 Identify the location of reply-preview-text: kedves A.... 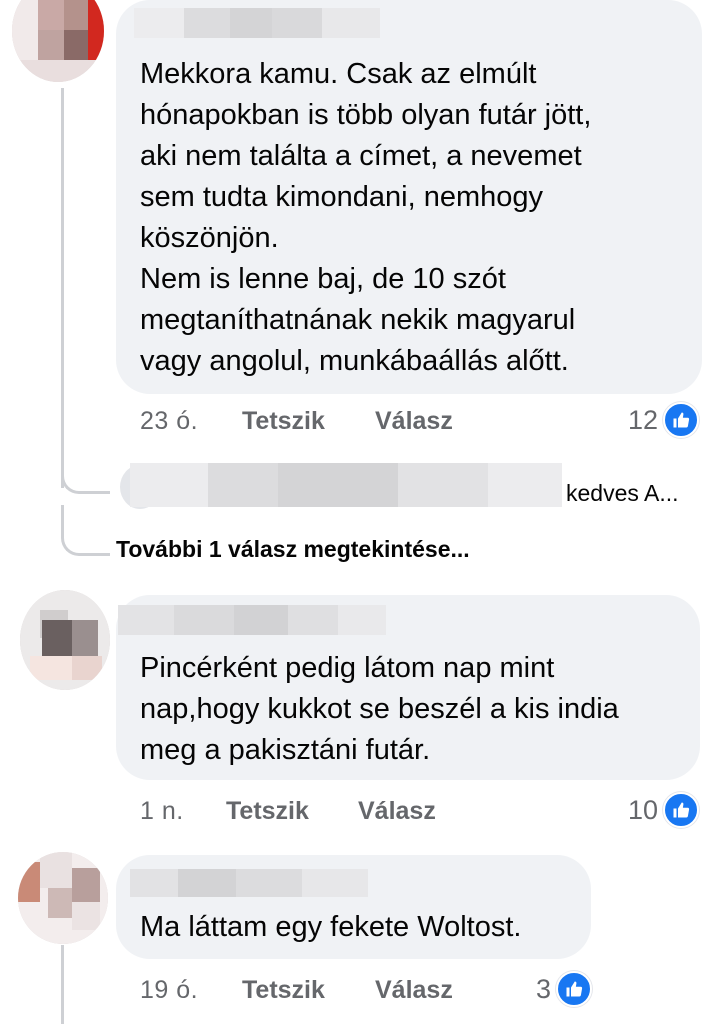
(622, 493).